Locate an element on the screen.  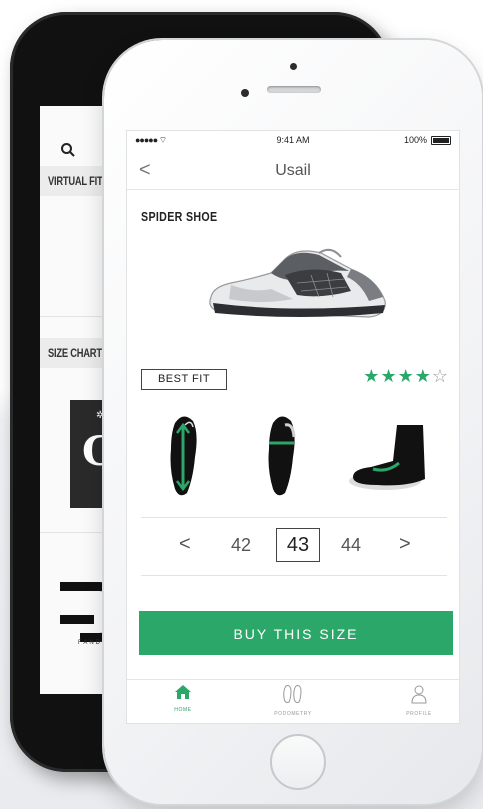
status-bar: ●●●●● ⌔ 9:41 AM 100% is located at coordinates (293, 140).